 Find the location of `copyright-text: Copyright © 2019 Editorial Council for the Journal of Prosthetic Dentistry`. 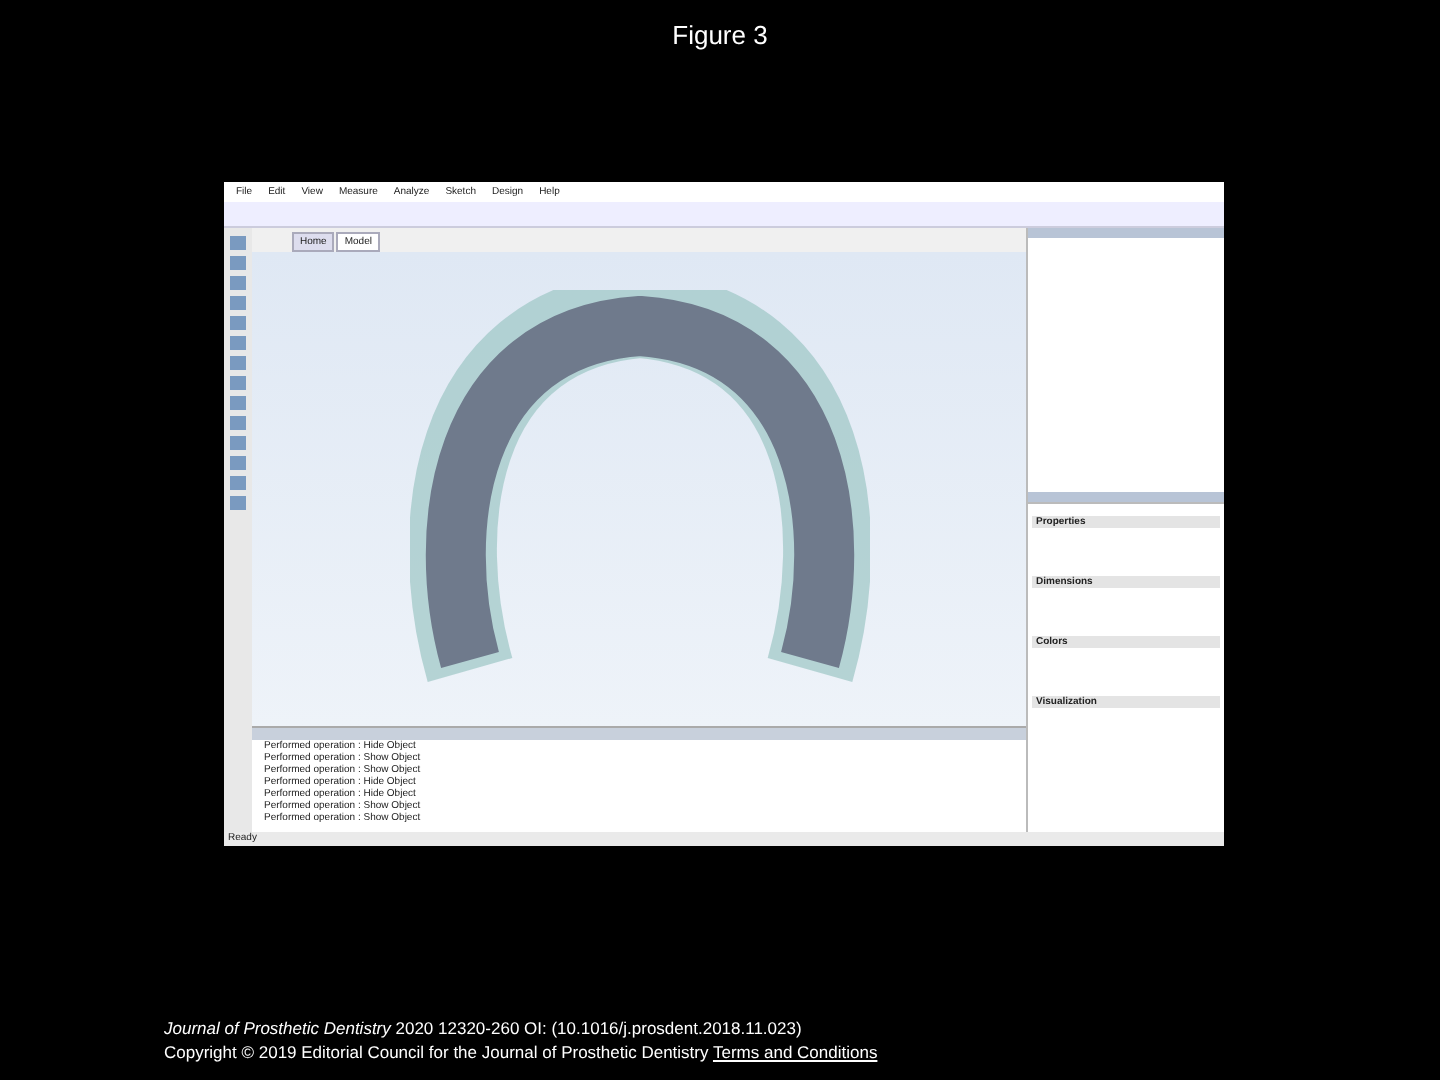

copyright-text: Copyright © 2019 Editorial Council for the Journal of Prosthetic Dentistry is located at coordinates (436, 1052).